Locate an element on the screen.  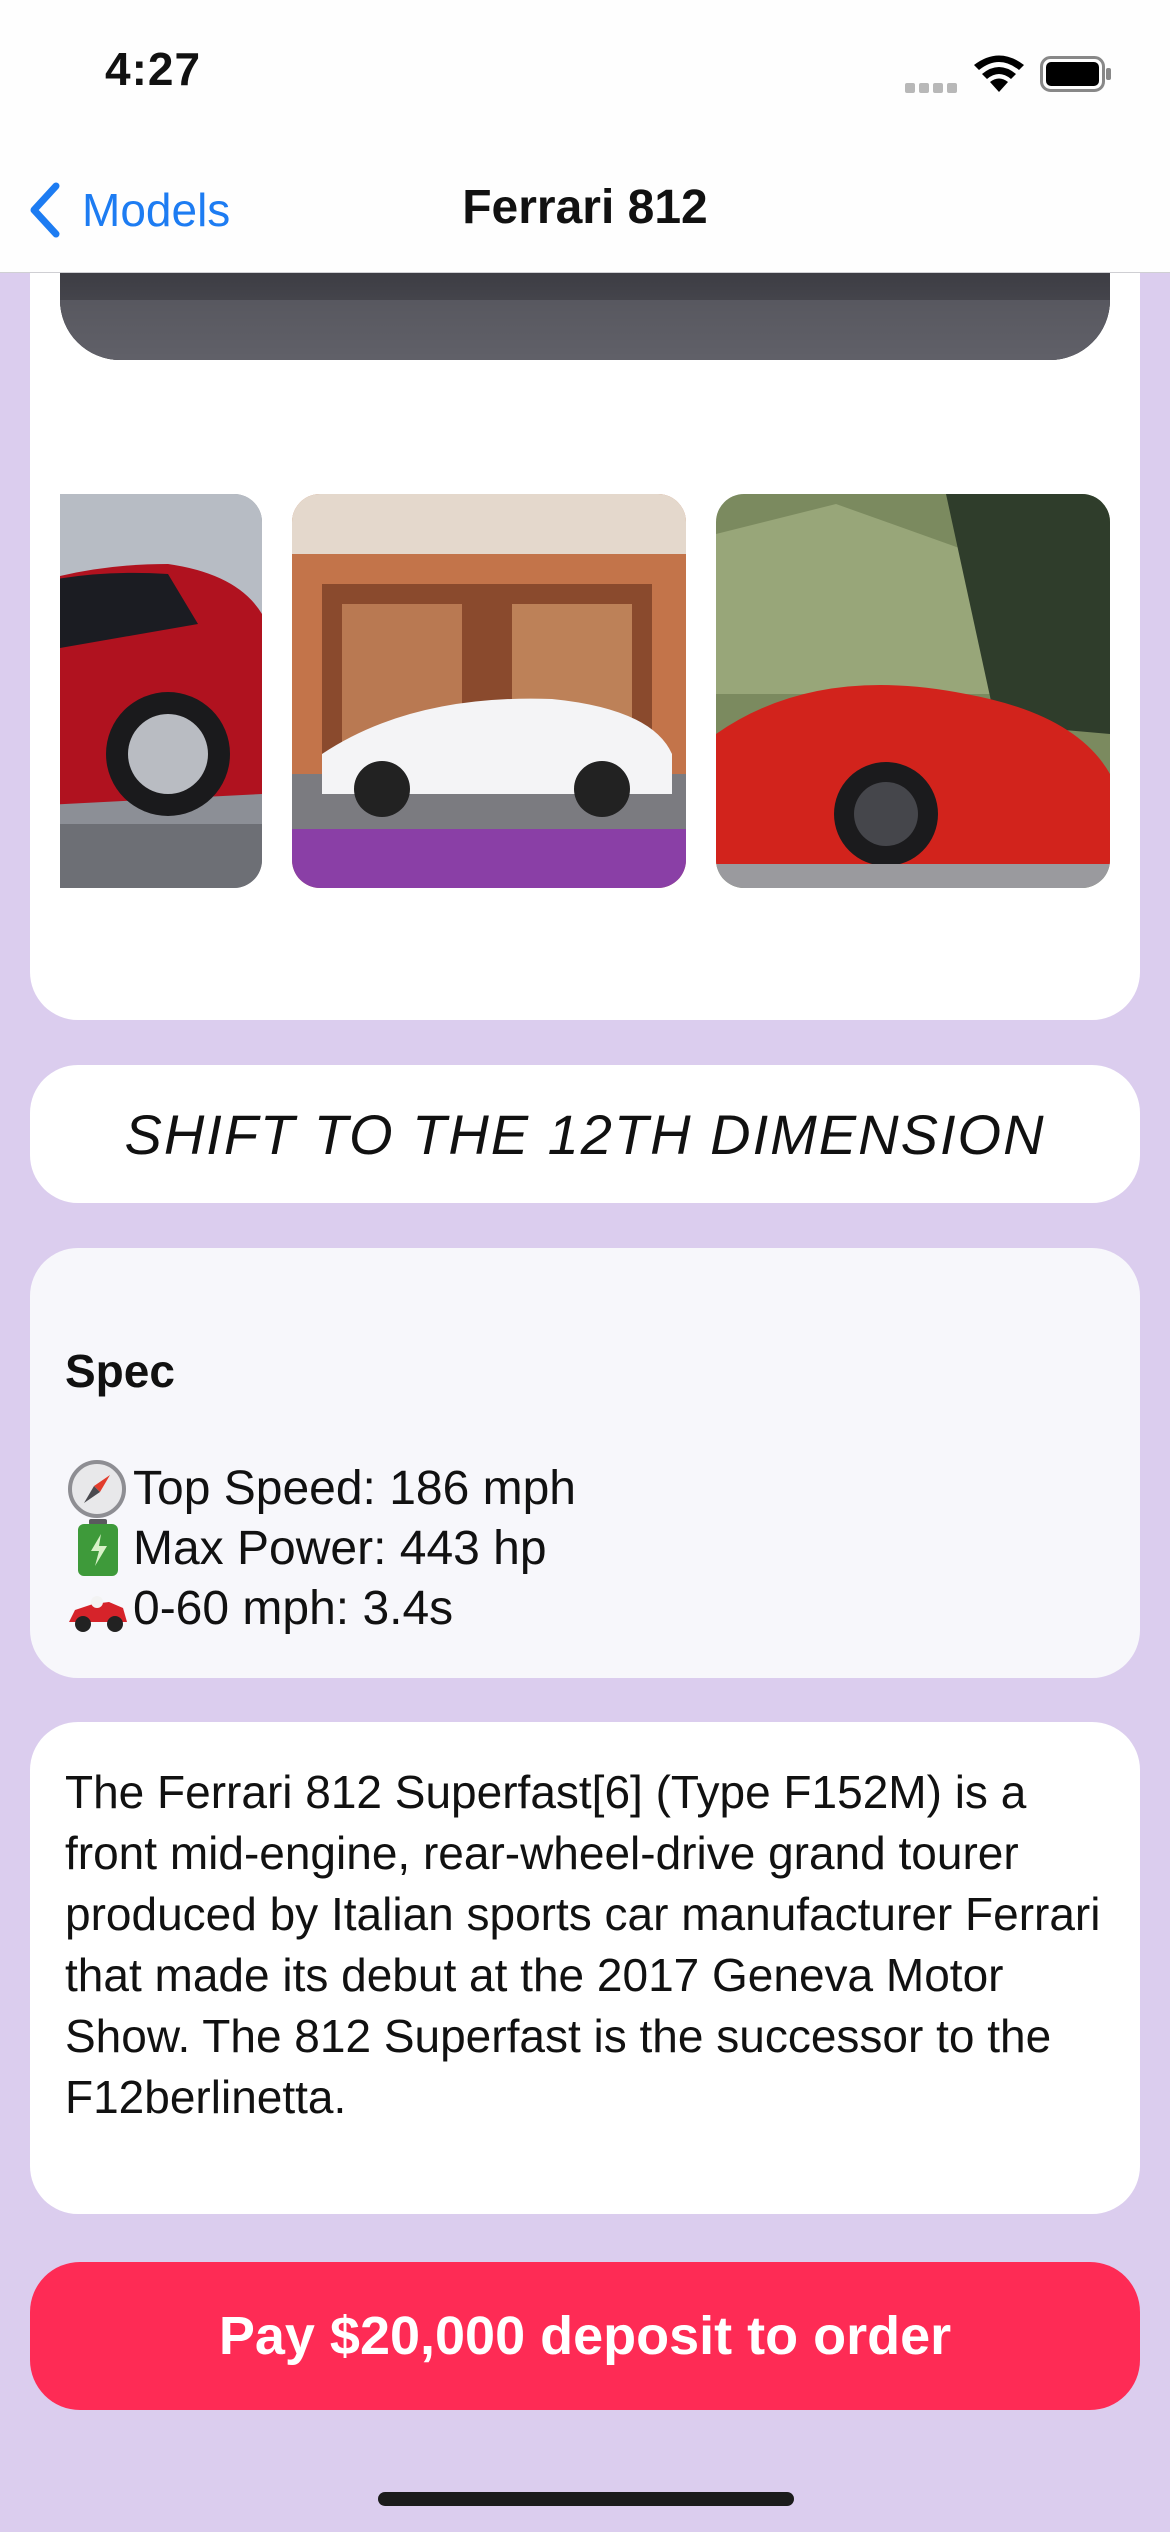
compass-icon is located at coordinates (98, 1488).